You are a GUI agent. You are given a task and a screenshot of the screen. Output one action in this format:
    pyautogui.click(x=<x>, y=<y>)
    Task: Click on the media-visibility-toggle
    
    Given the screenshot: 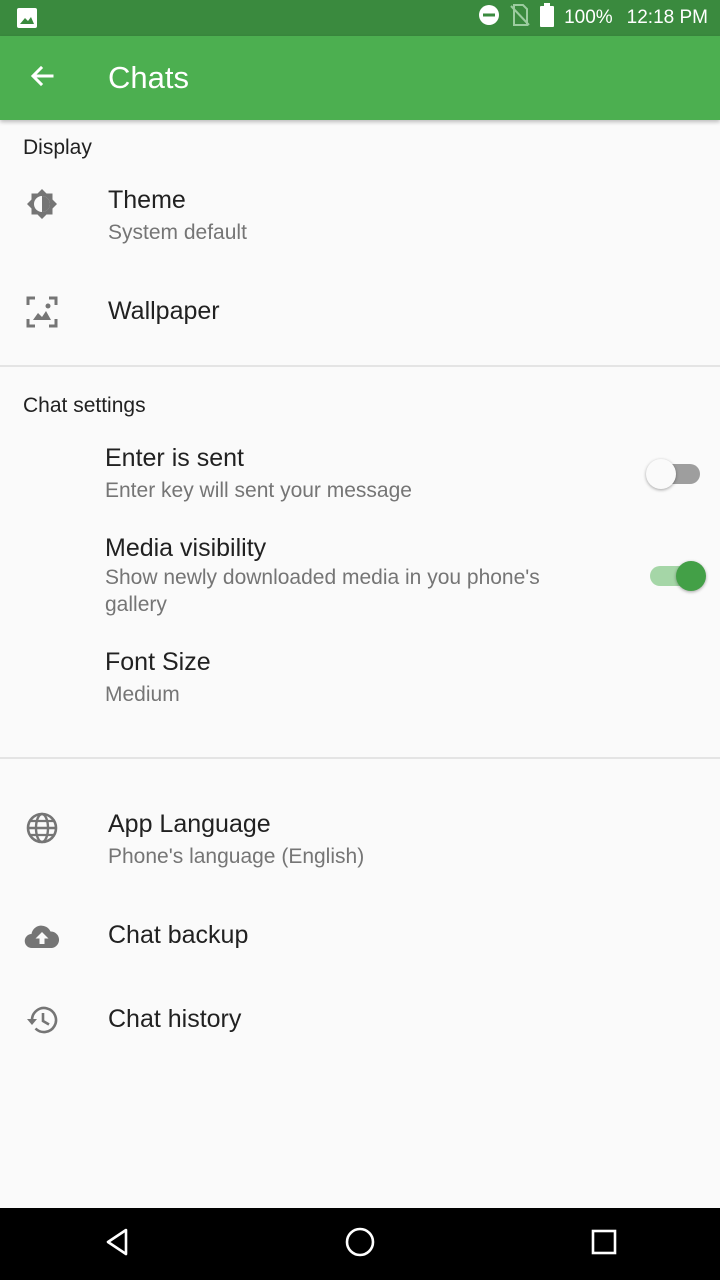 What is the action you would take?
    pyautogui.click(x=678, y=575)
    